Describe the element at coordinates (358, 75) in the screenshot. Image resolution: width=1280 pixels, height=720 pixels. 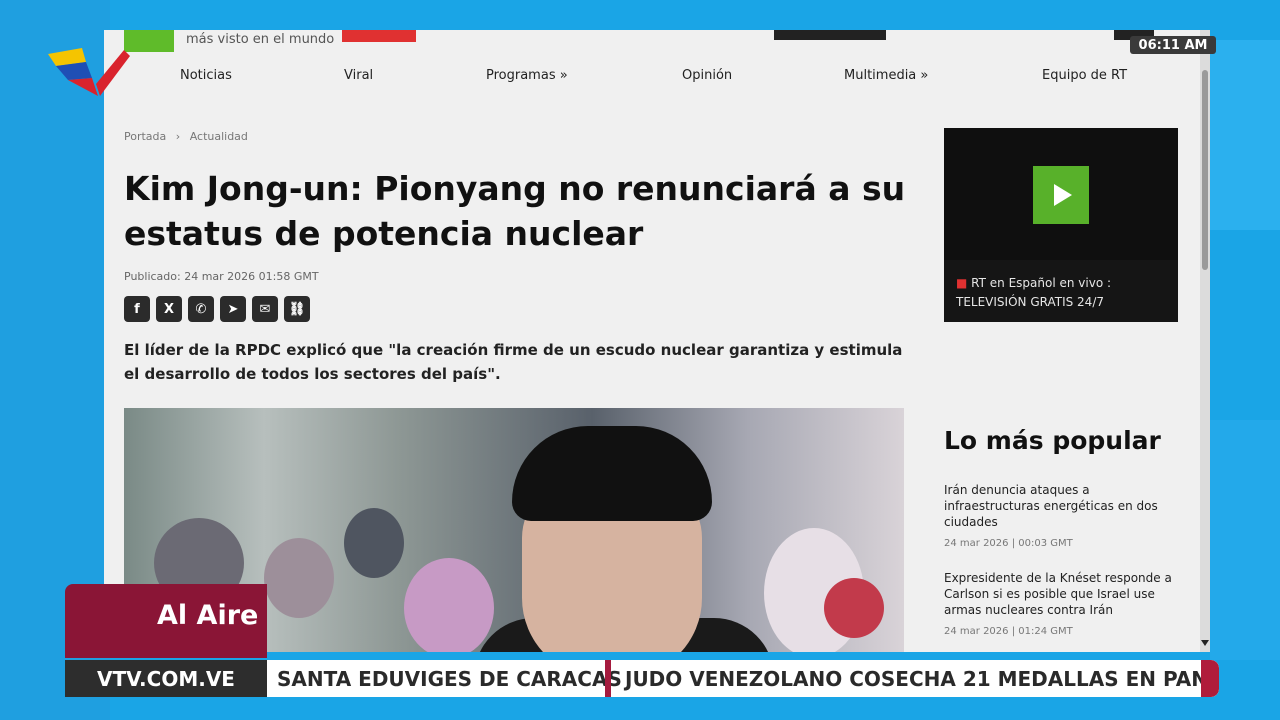
I see `nav-viral: Viral` at that location.